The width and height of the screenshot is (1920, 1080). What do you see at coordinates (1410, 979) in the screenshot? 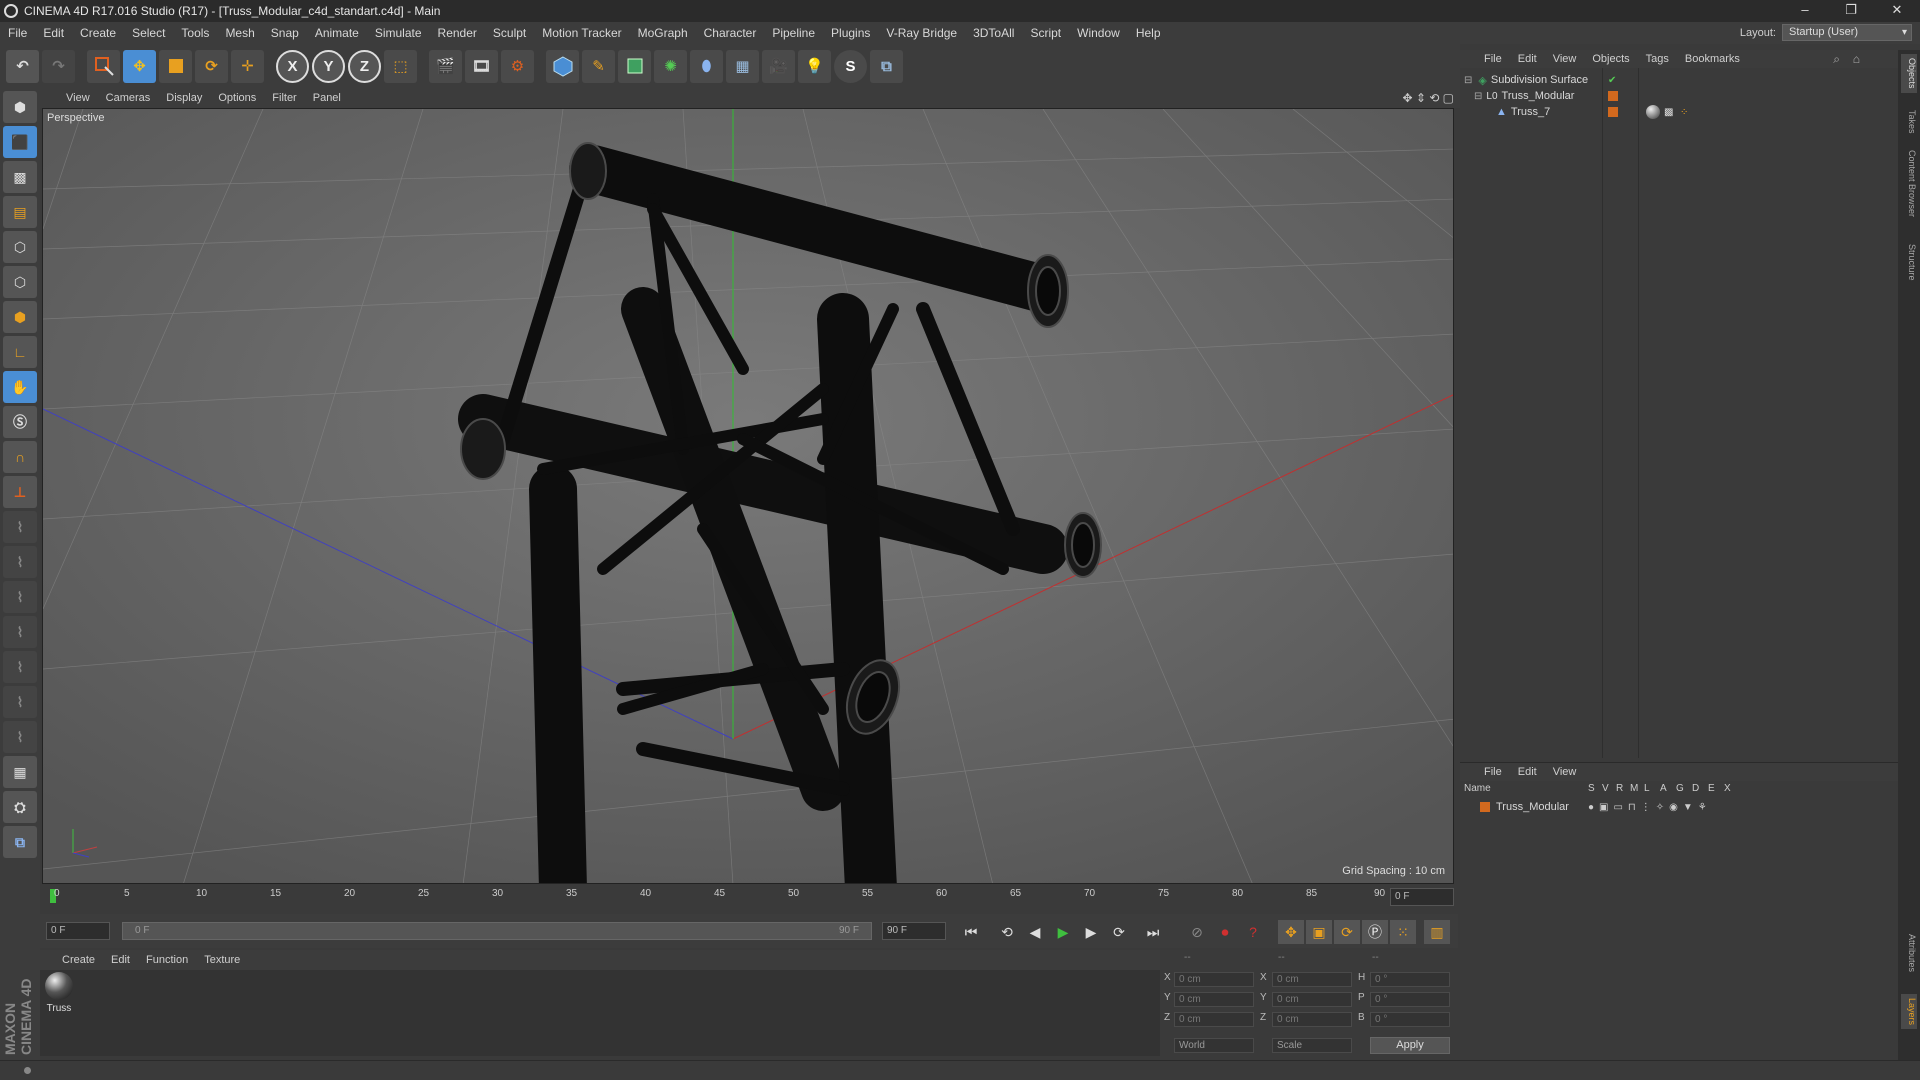
I see `rot-h-field: 0 °` at bounding box center [1410, 979].